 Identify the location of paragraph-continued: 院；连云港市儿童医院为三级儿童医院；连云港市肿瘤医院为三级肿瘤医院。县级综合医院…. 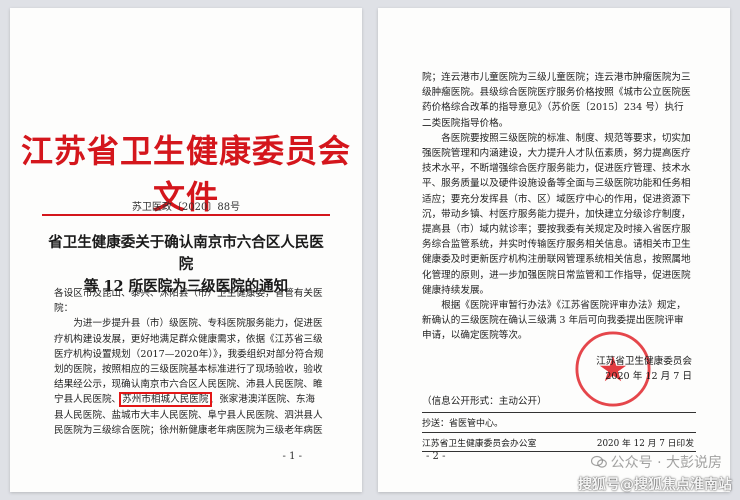
(556, 100).